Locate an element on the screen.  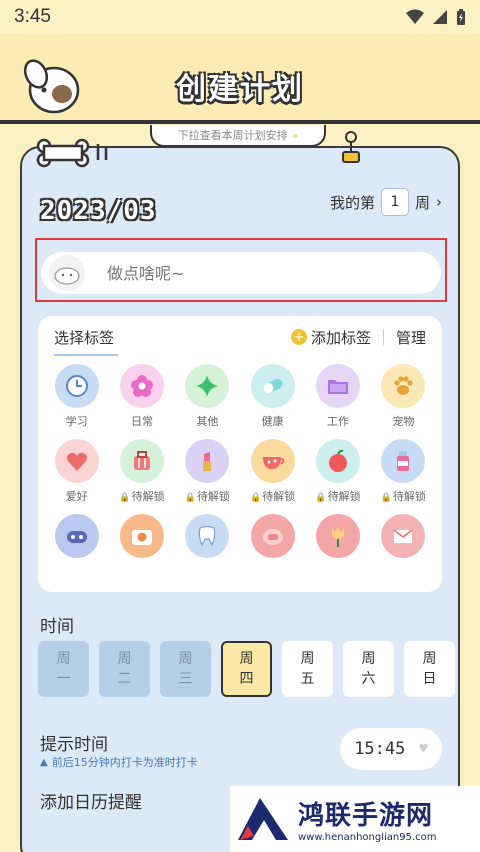
tag-item: 工作 is located at coordinates (337, 396).